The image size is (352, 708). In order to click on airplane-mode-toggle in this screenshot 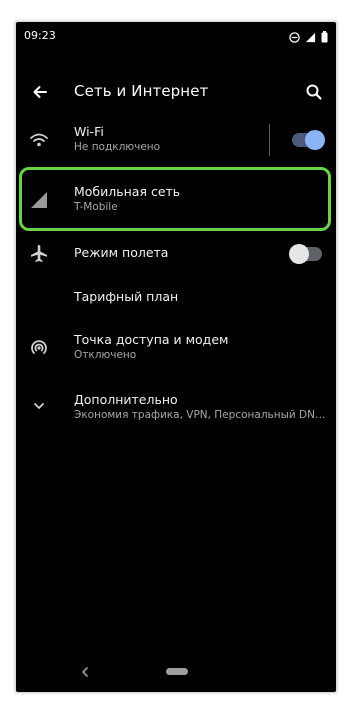, I will do `click(305, 254)`.